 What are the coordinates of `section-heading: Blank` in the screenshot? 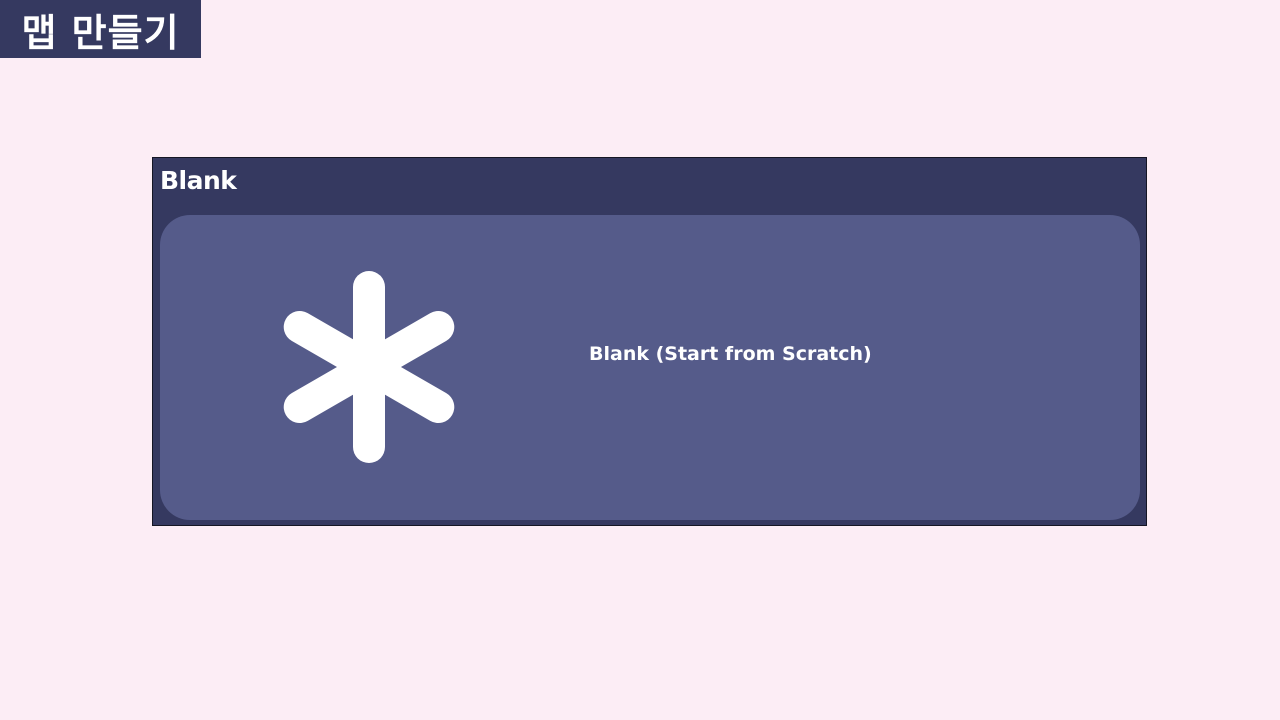 It's located at (198, 180).